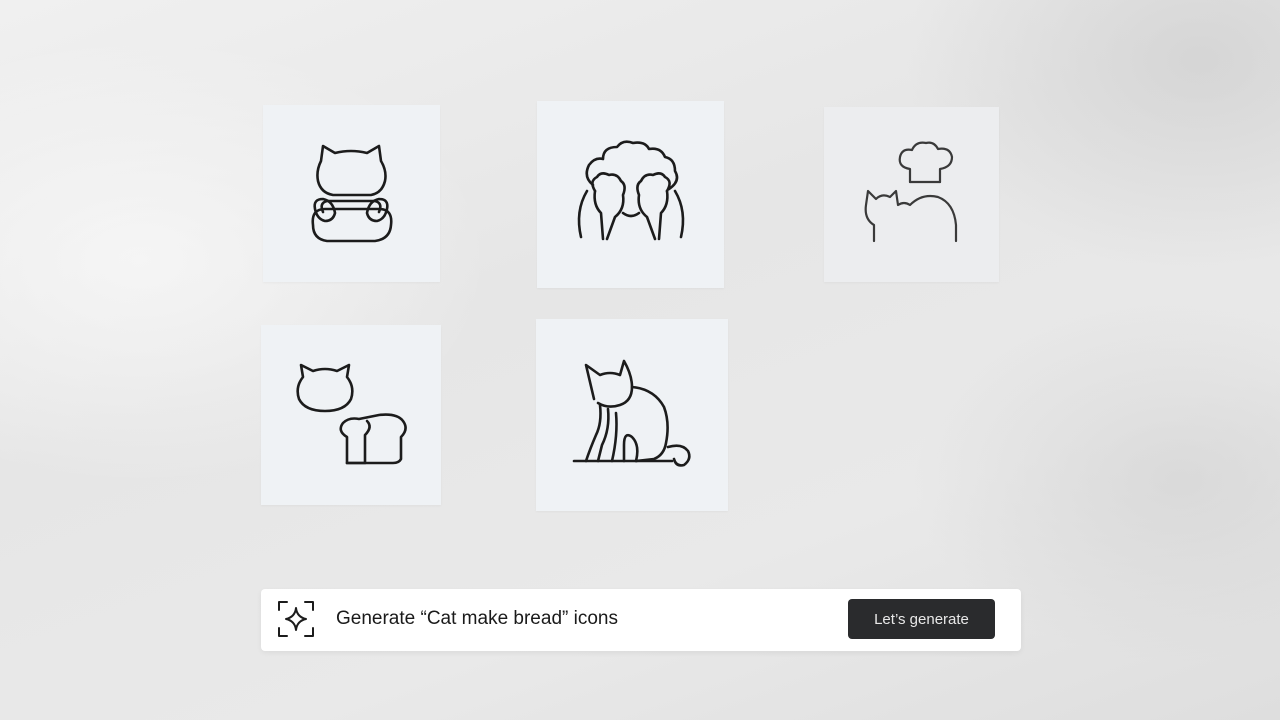 The width and height of the screenshot is (1280, 720). Describe the element at coordinates (921, 619) in the screenshot. I see `lets-generate-button: Let’s generate` at that location.